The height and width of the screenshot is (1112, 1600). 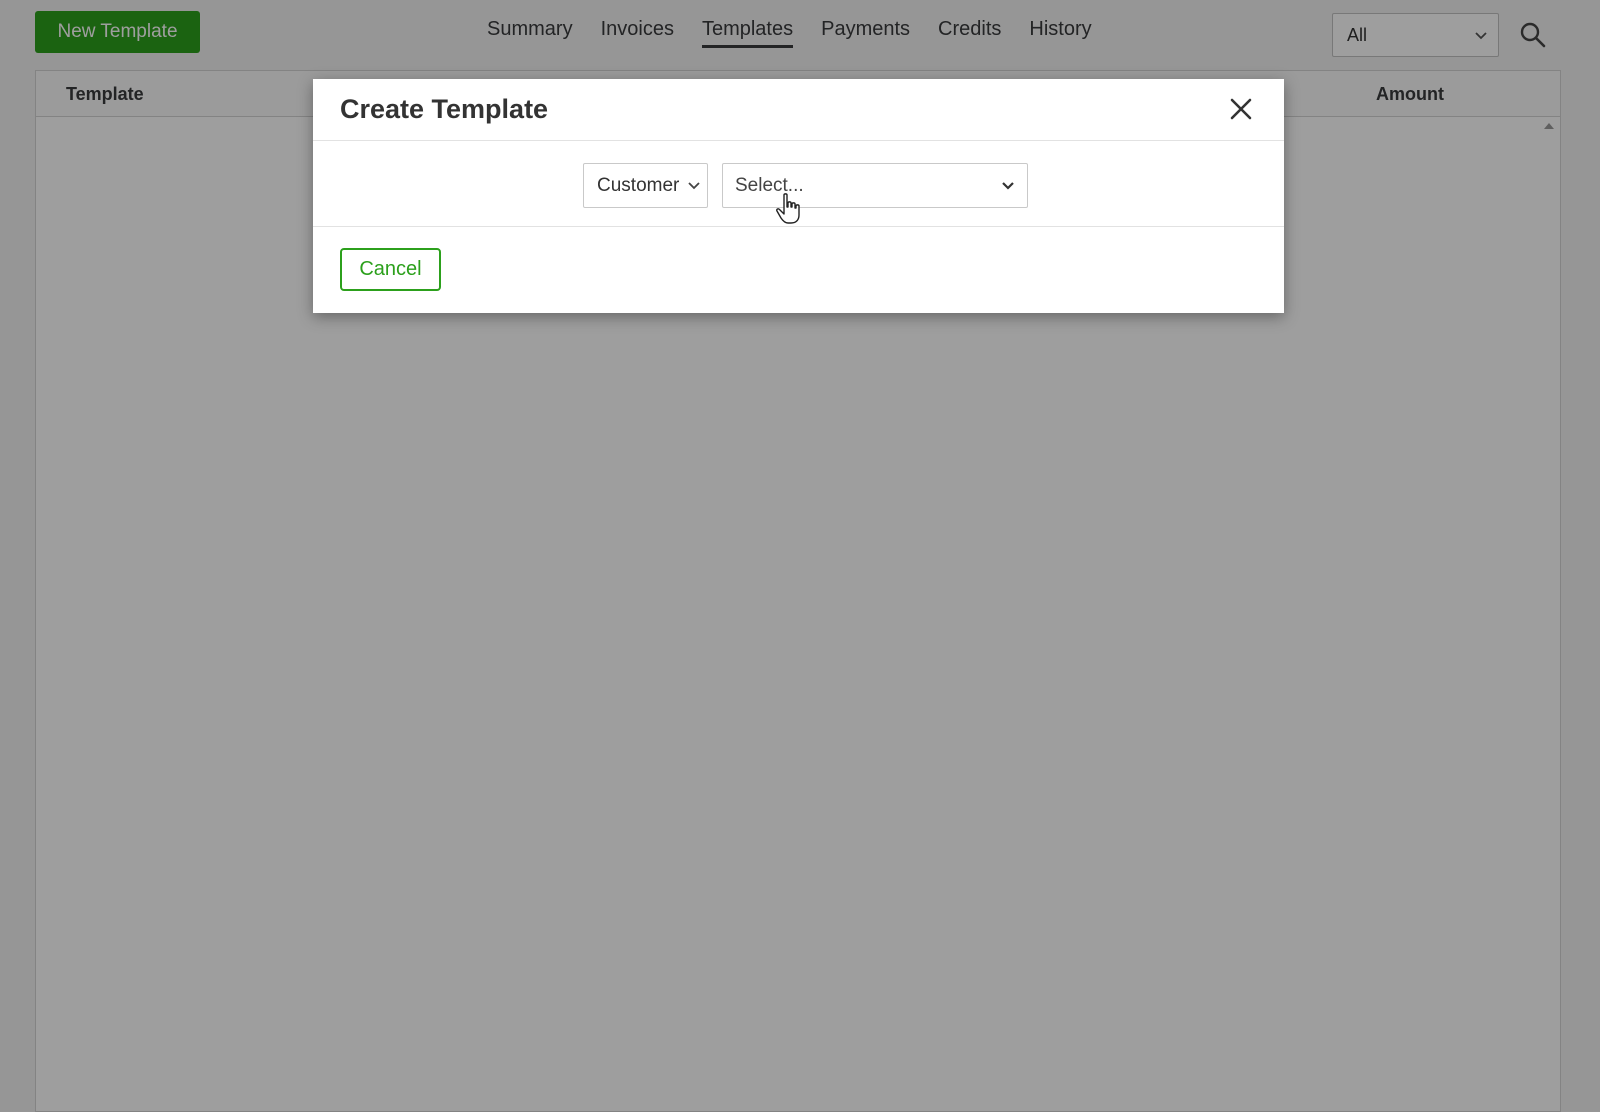 I want to click on dialog-title: Create Template, so click(x=444, y=109).